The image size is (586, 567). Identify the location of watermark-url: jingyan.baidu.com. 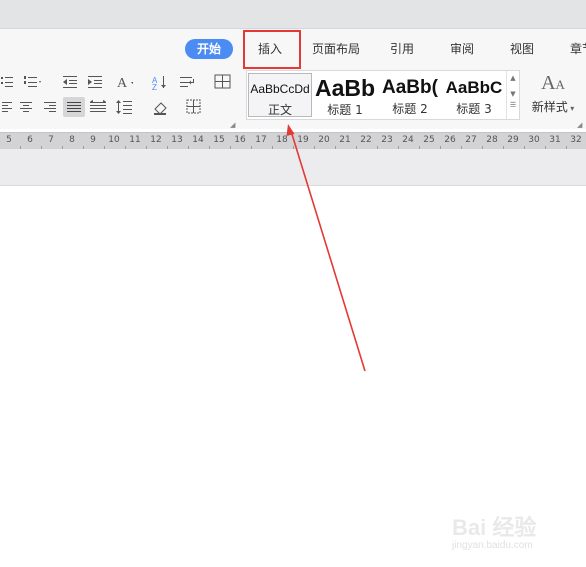
(492, 545).